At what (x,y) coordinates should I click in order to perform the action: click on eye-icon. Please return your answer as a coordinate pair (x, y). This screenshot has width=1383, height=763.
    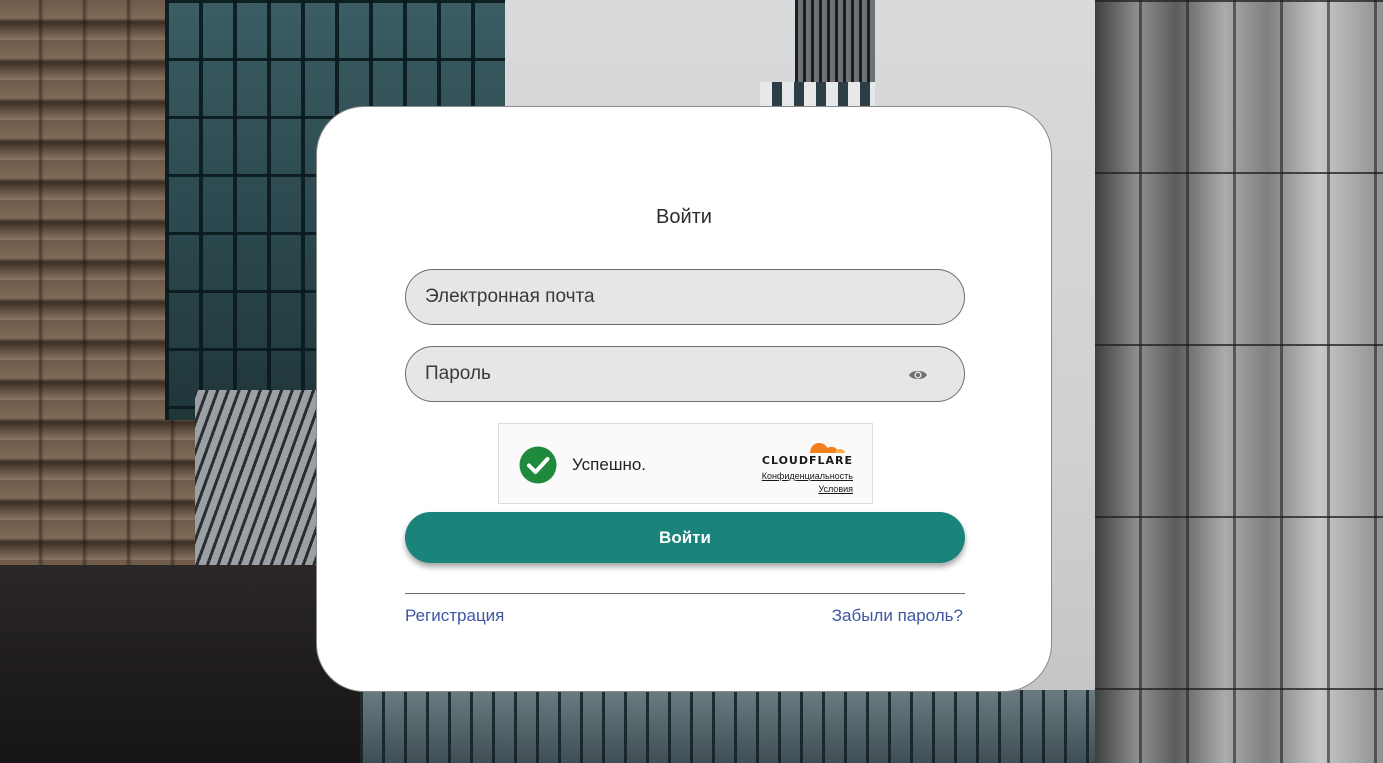
    Looking at the image, I should click on (918, 375).